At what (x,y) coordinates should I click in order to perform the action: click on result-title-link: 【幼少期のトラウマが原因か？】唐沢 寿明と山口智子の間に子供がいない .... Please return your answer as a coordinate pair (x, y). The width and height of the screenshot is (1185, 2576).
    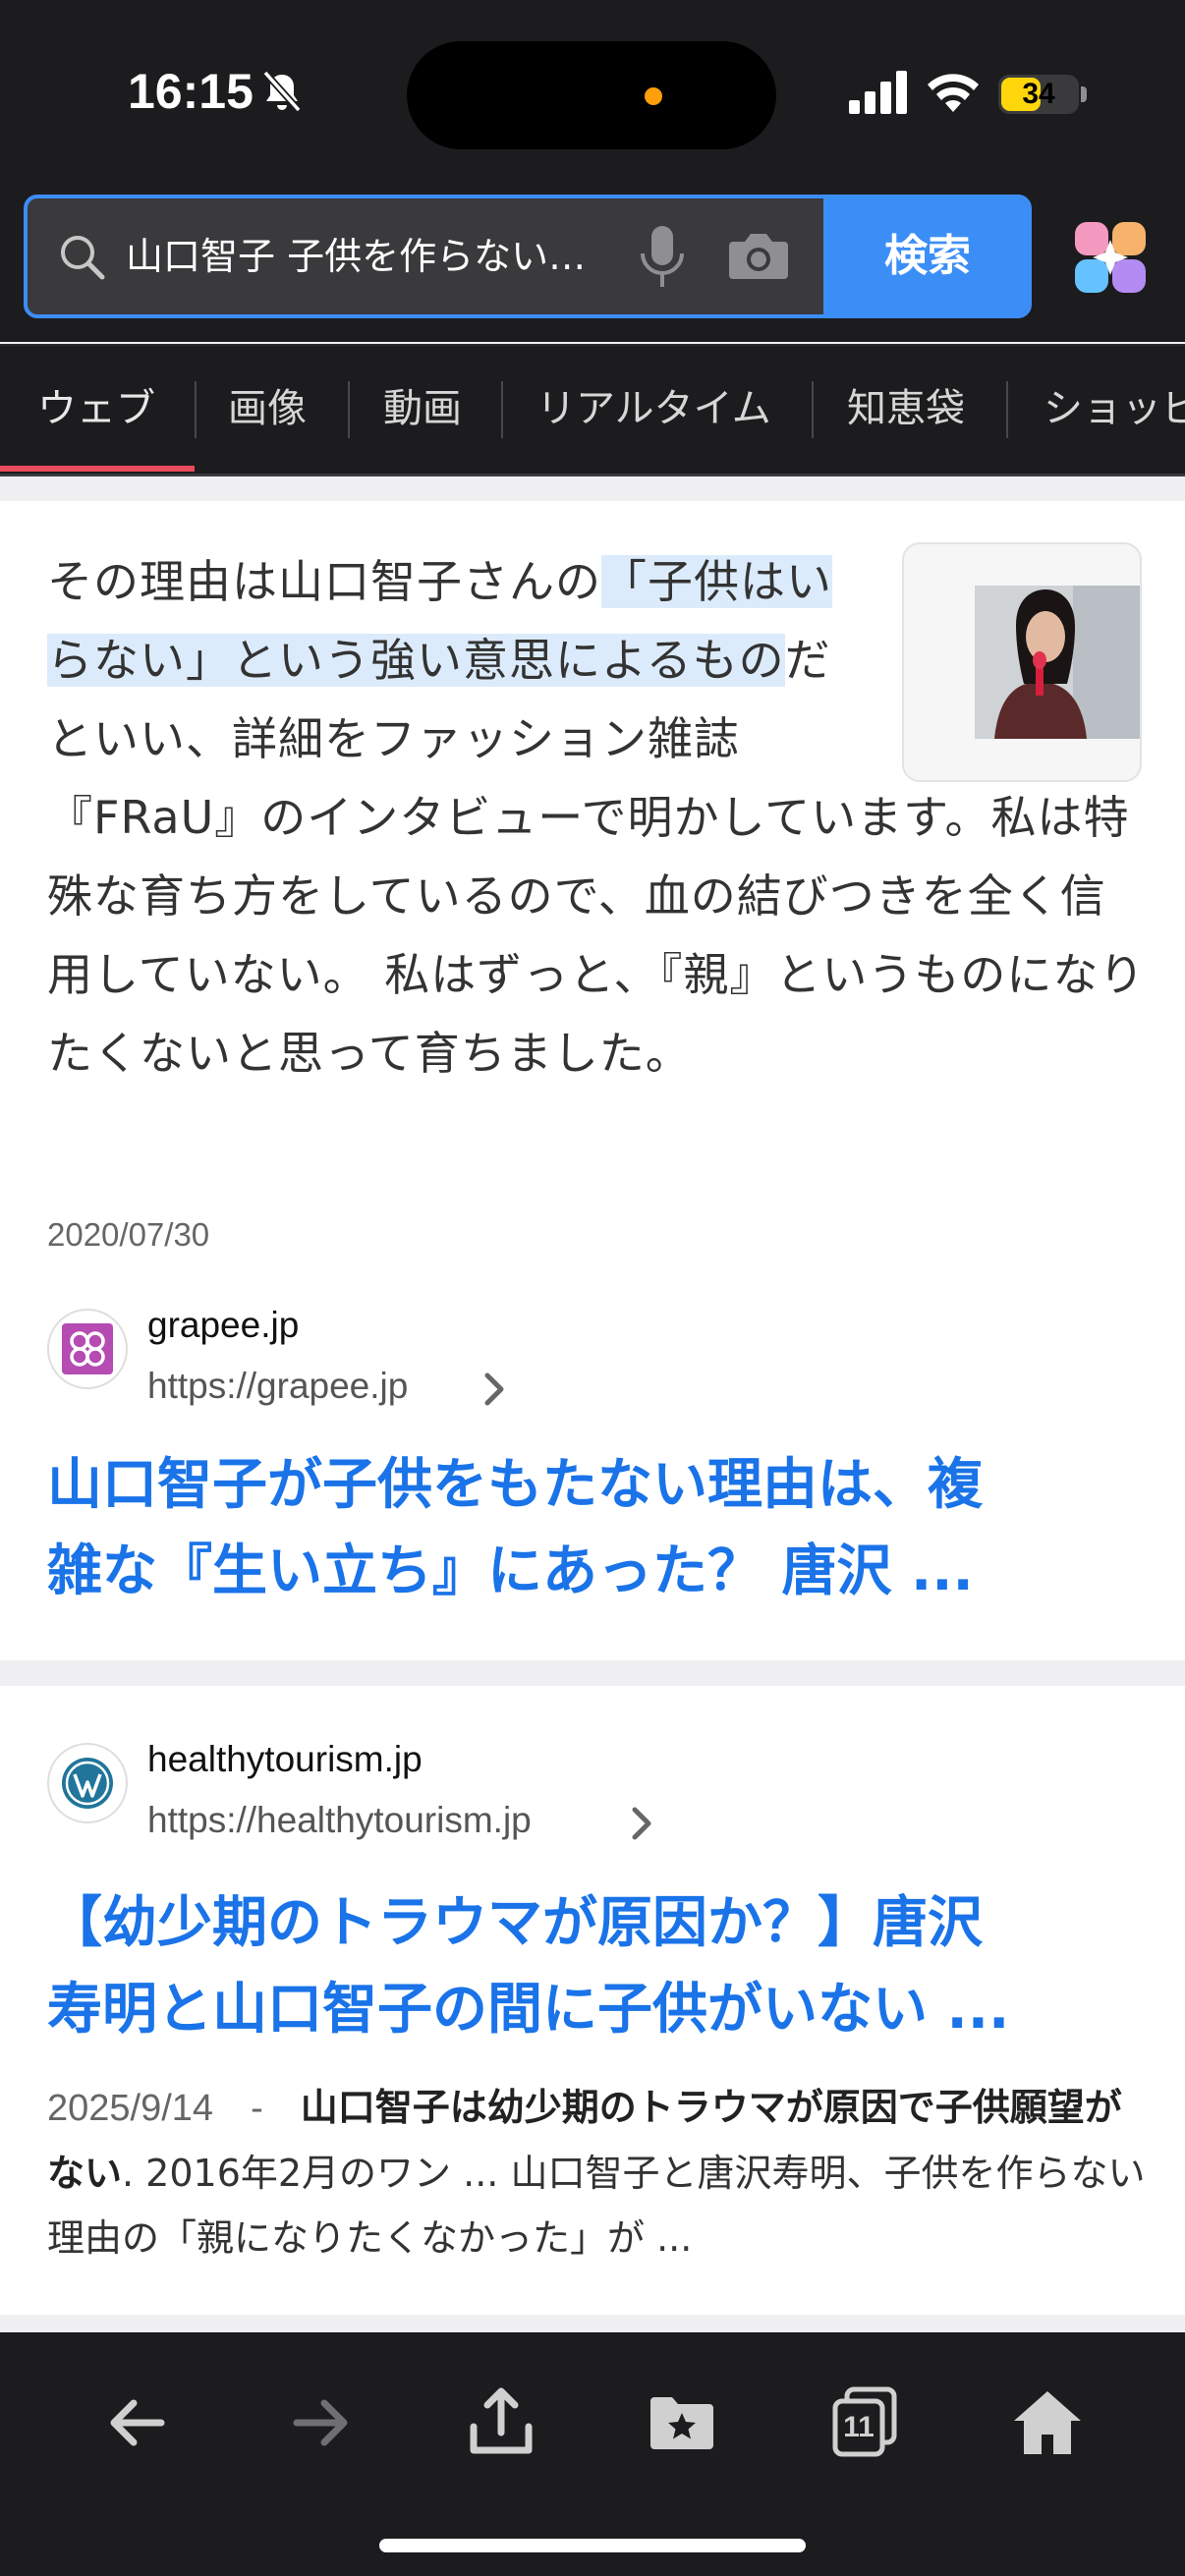
    Looking at the image, I should click on (598, 1966).